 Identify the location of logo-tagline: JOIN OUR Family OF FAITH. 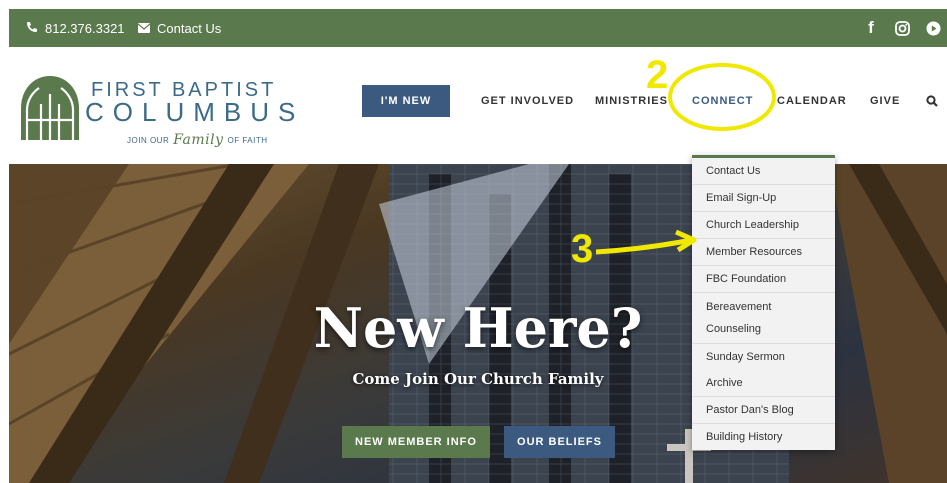
(197, 140).